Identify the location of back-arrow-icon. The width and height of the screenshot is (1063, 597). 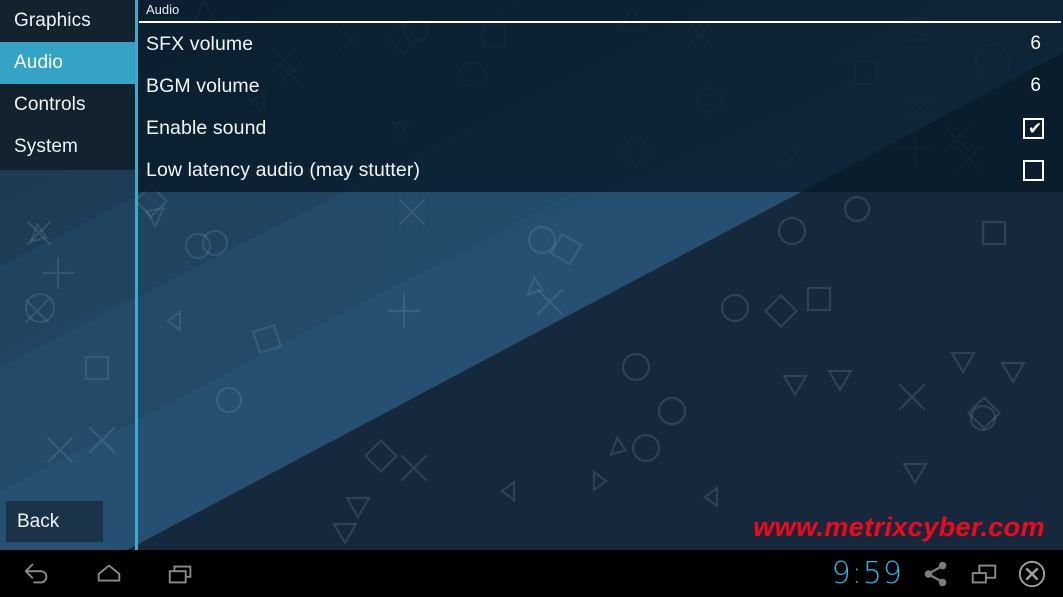
(37, 574).